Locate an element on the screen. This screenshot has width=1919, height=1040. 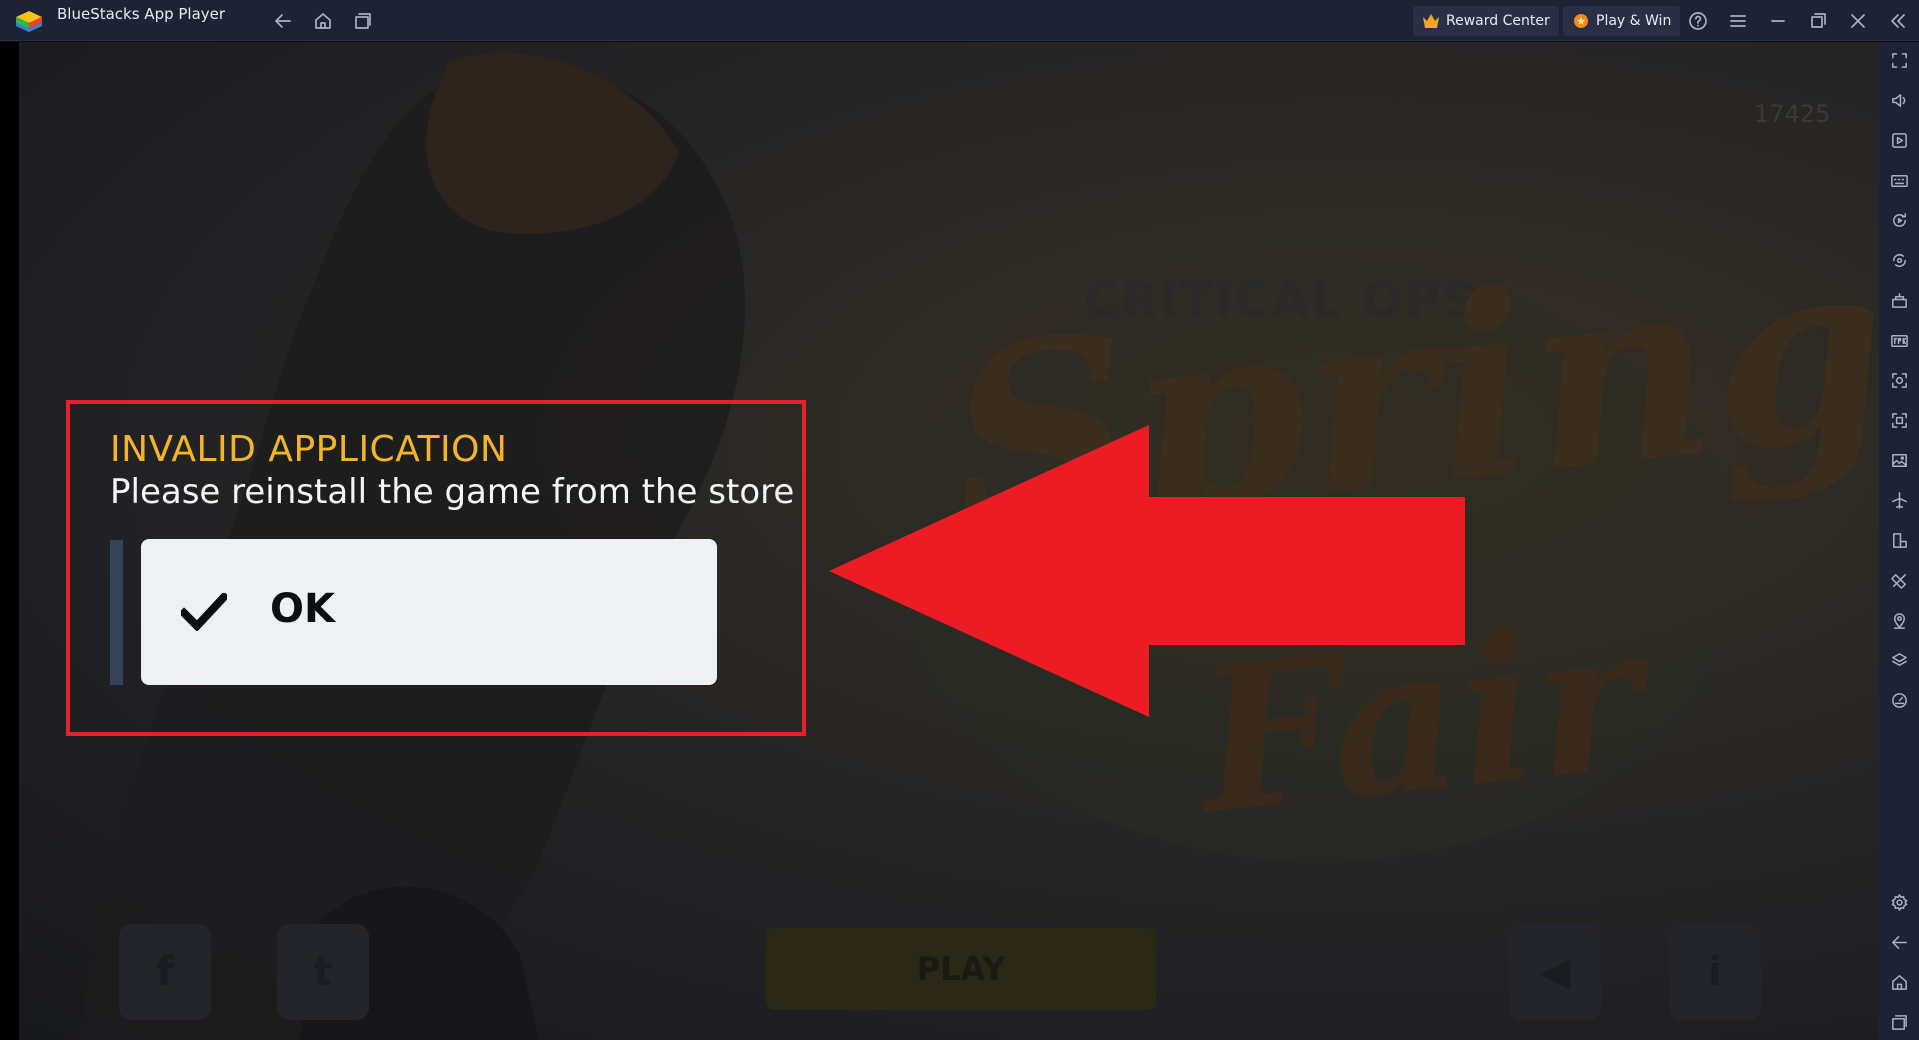
reward-center-button: Reward Center is located at coordinates (1486, 21).